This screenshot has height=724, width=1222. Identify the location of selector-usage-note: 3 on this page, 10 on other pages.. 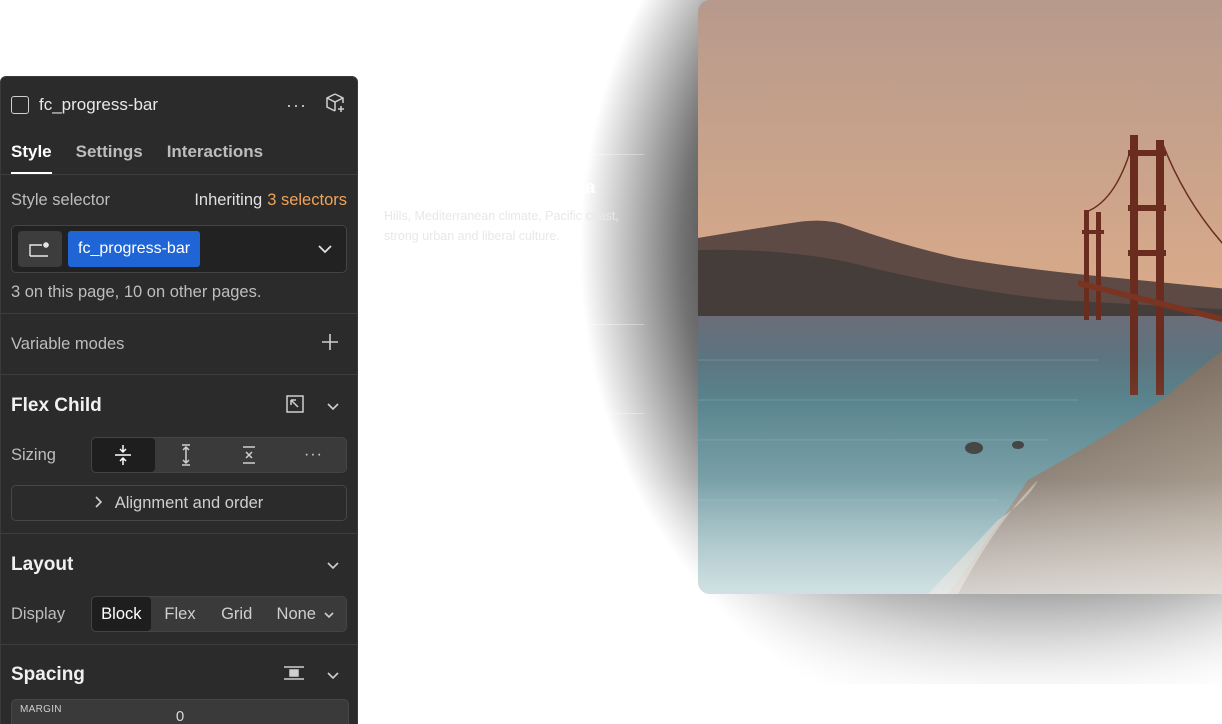
(136, 291).